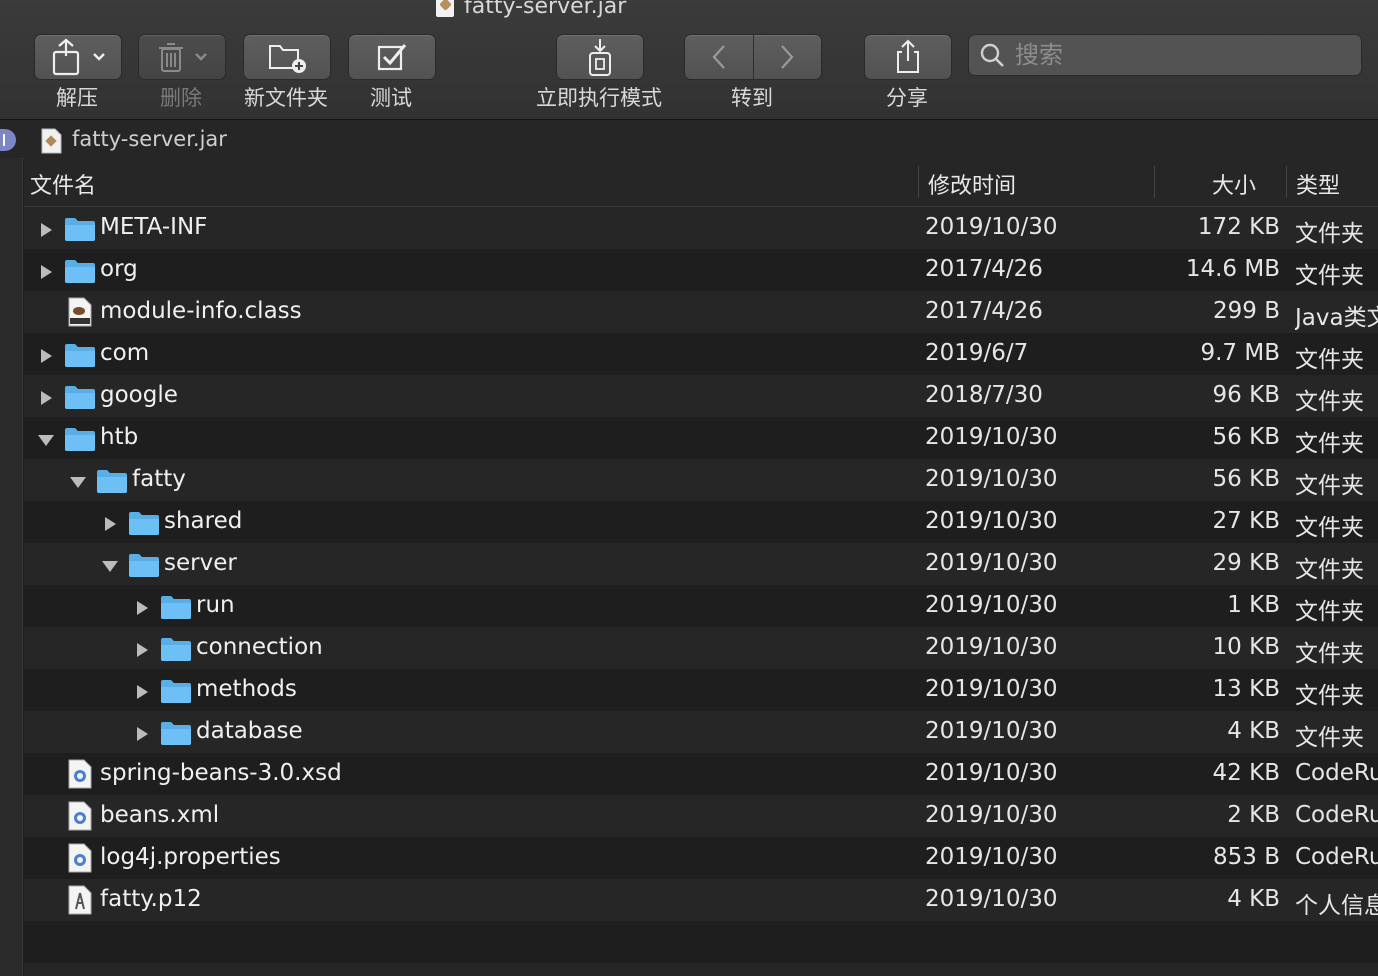 The height and width of the screenshot is (976, 1378). I want to click on table-row: org 2017/4/26 14.6 MB 文件夹, so click(701, 270).